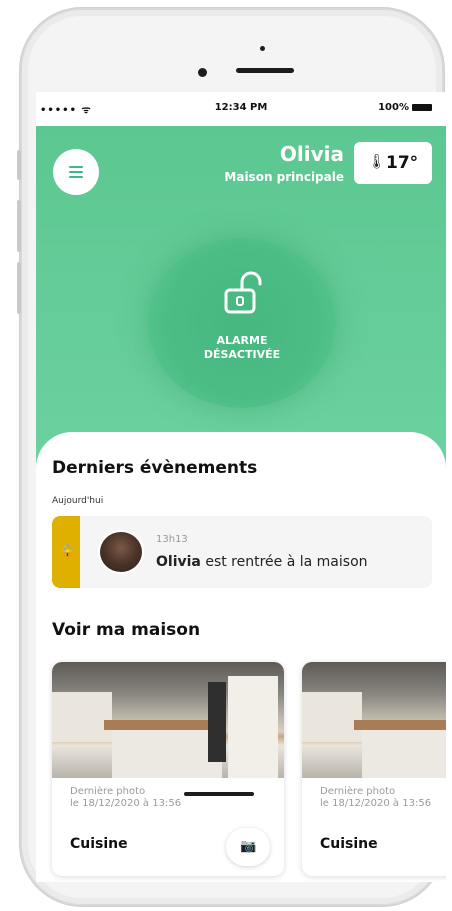 The image size is (452, 911). What do you see at coordinates (242, 340) in the screenshot?
I see `alarm-label-line1: ALARME` at bounding box center [242, 340].